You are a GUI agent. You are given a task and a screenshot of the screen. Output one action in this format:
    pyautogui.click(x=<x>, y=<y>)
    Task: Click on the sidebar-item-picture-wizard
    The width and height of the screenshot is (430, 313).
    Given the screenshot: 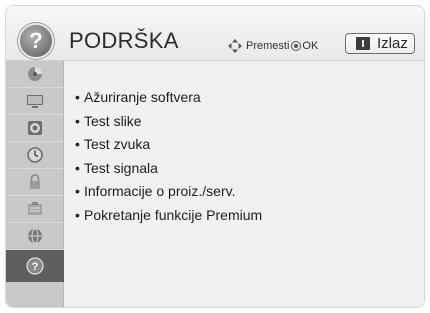 What is the action you would take?
    pyautogui.click(x=35, y=74)
    